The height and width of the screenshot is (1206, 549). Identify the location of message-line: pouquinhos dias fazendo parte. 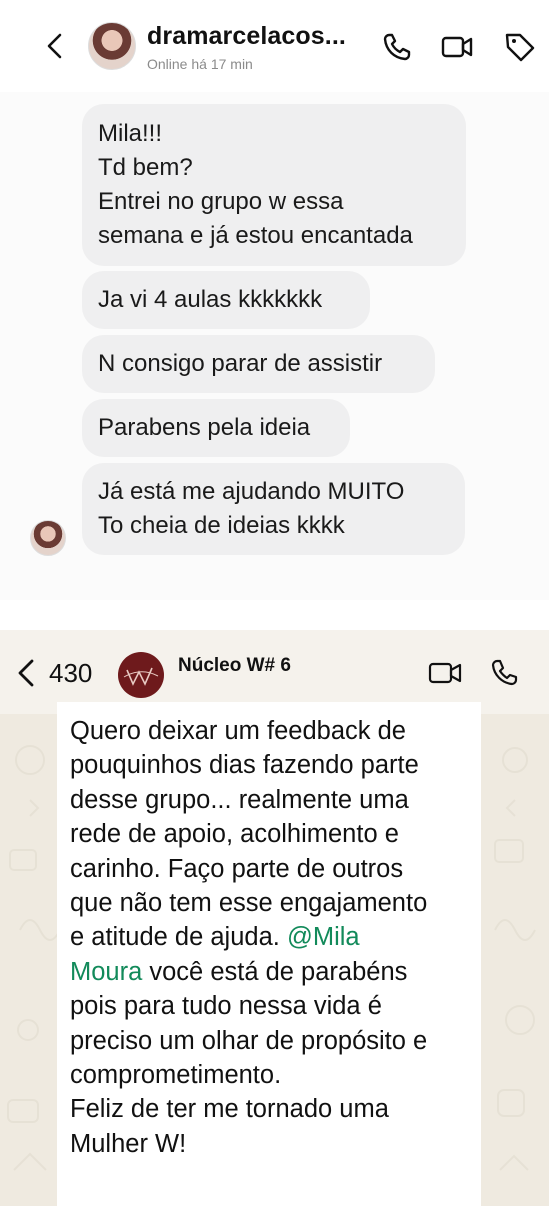
(244, 765).